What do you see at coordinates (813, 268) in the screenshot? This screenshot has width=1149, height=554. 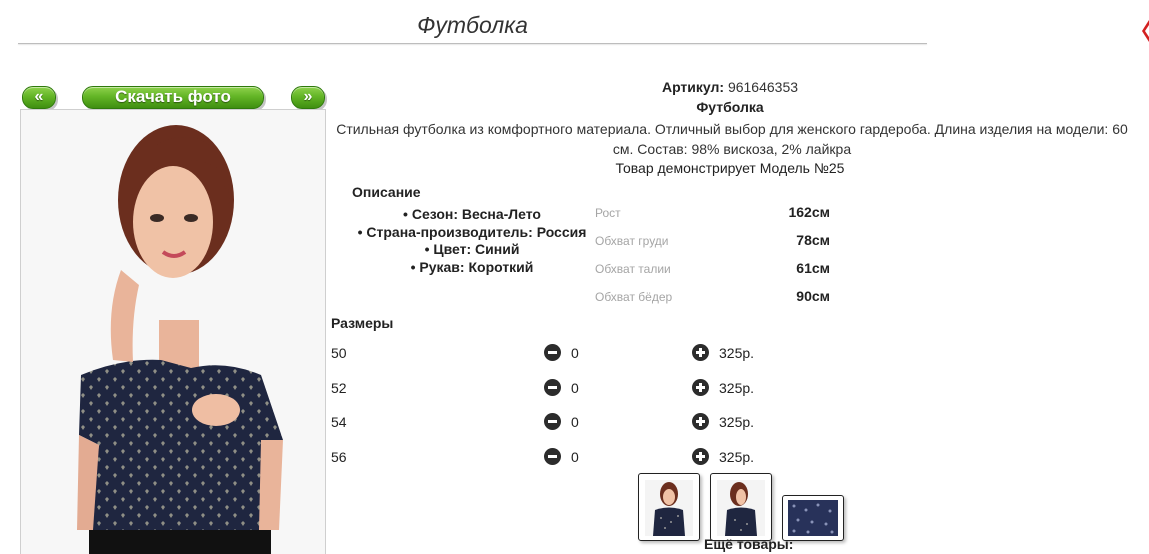 I see `measurement-value: 61см` at bounding box center [813, 268].